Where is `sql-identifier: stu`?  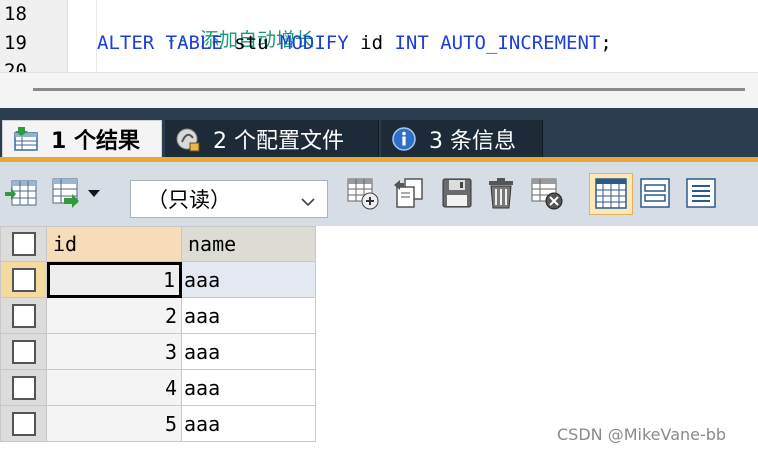 sql-identifier: stu is located at coordinates (251, 43).